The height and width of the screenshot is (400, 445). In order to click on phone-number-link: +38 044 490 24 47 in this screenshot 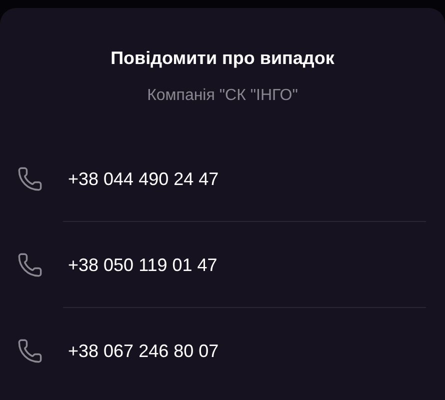, I will do `click(143, 179)`.